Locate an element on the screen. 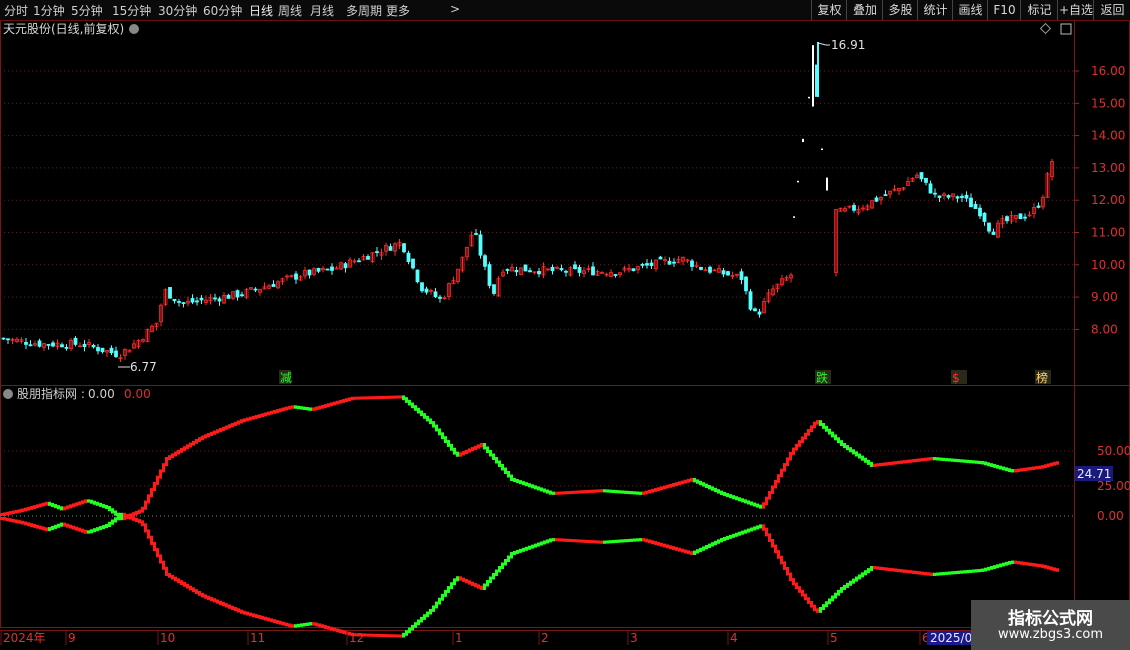 The image size is (1130, 650). toolbar-button-0: 复权 is located at coordinates (829, 10).